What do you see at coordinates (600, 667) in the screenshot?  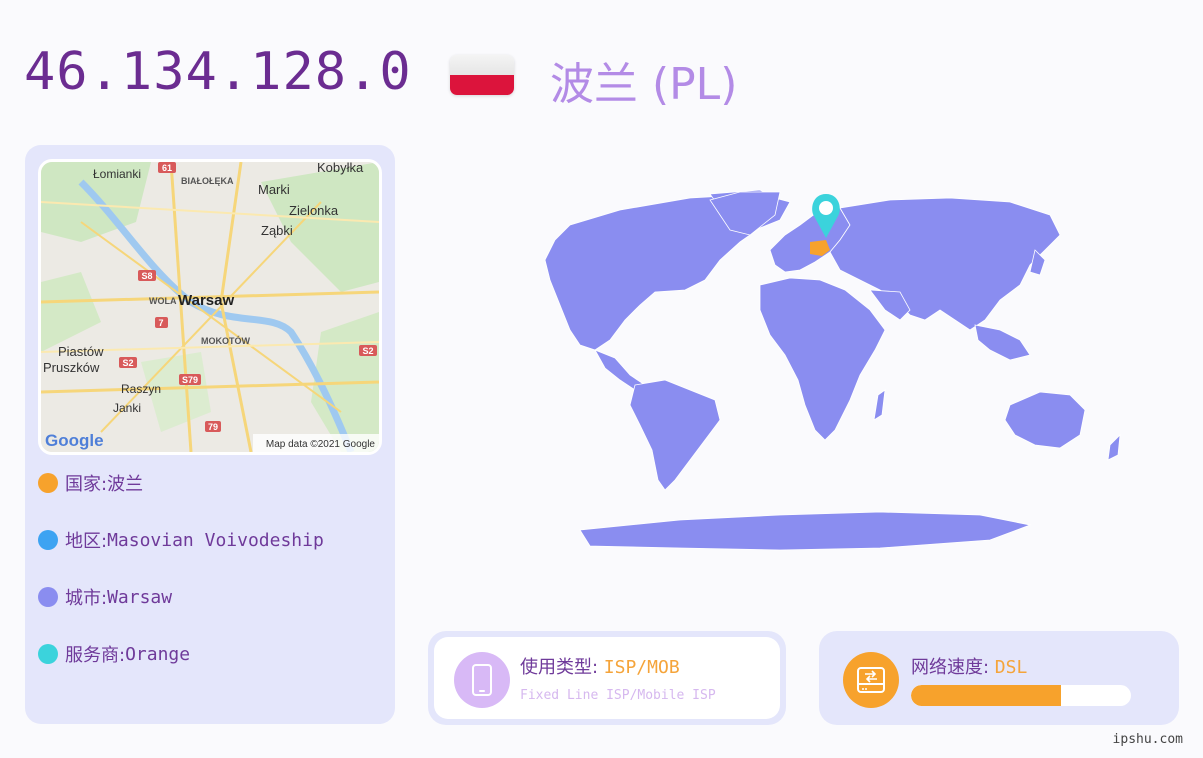 I see `usage-type-label: 使用类型: ISP/MOB` at bounding box center [600, 667].